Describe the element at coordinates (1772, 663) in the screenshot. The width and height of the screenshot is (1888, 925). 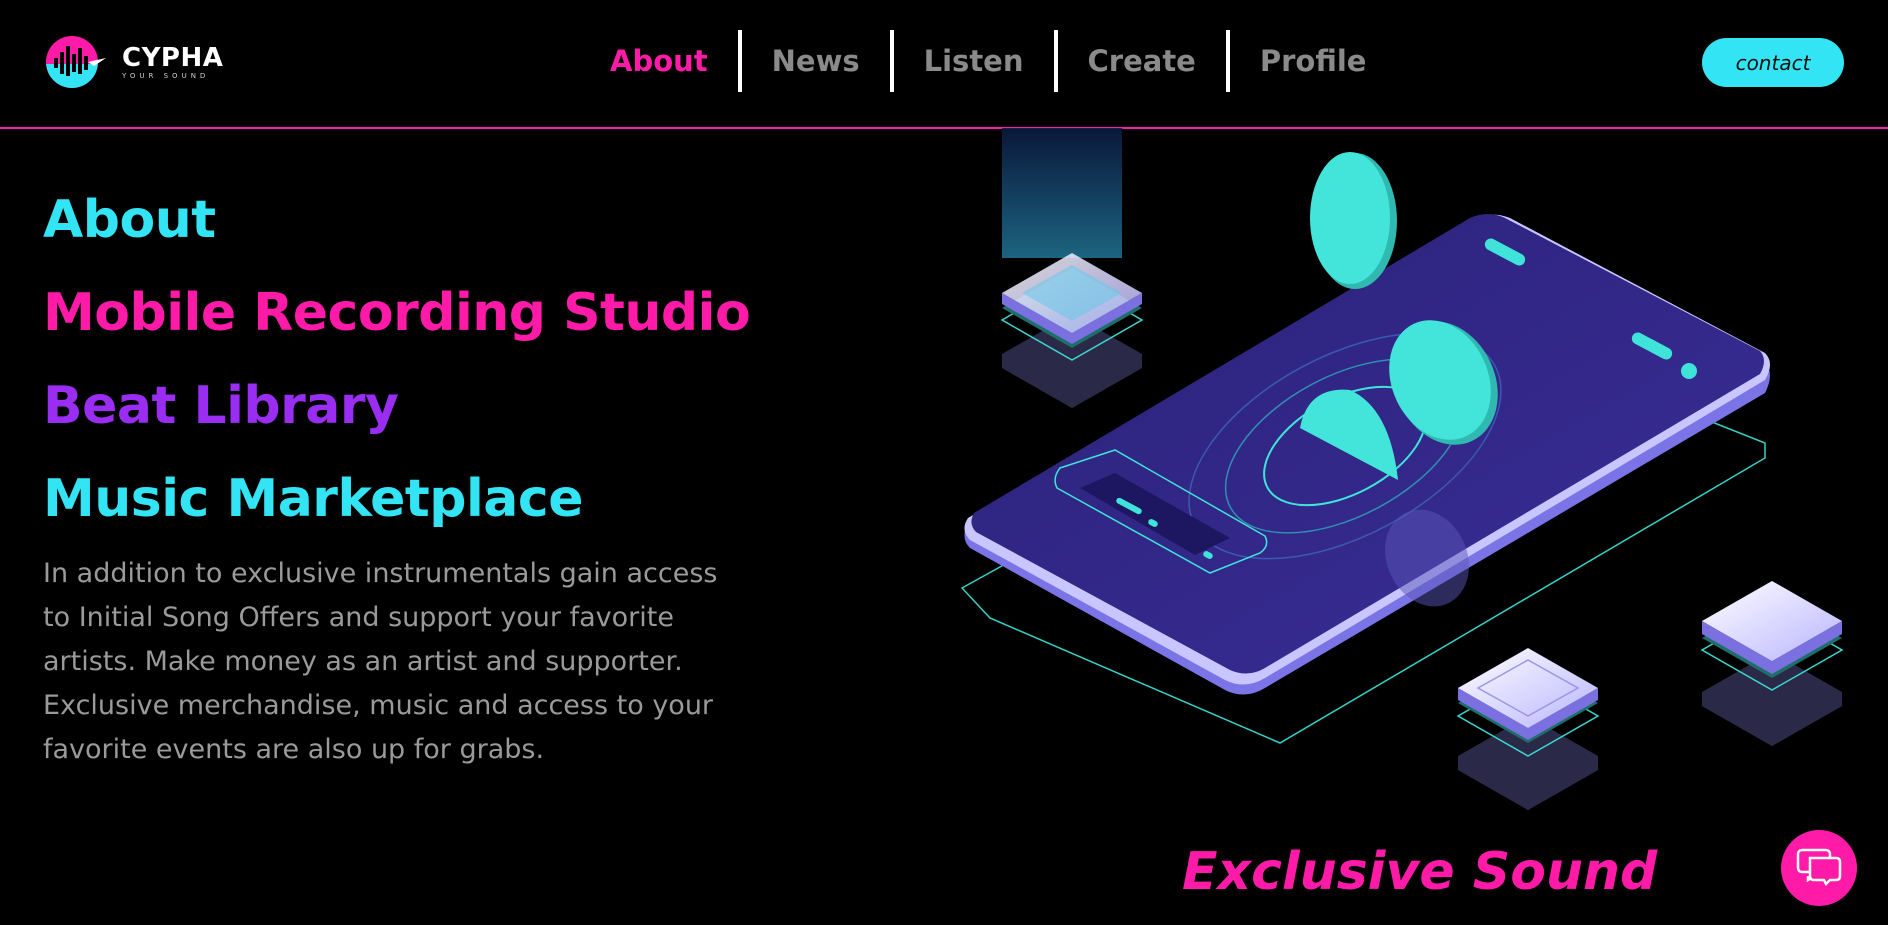
I see `floating-tile-right` at that location.